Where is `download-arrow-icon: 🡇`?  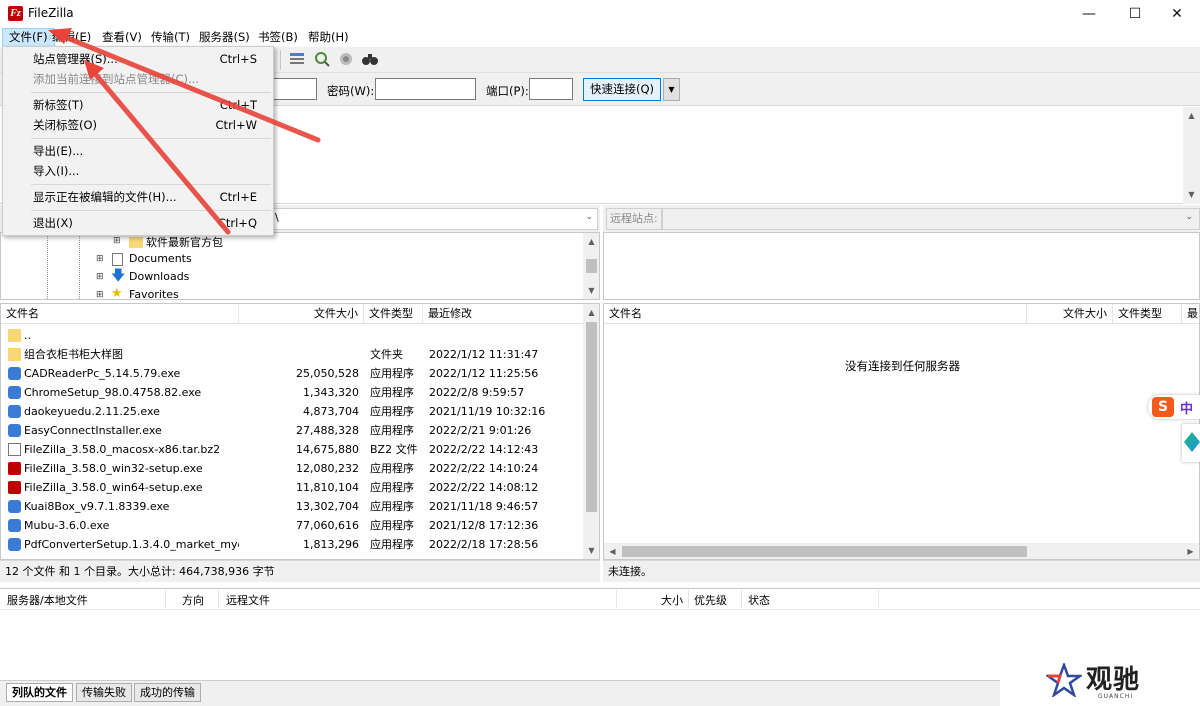
download-arrow-icon: 🡇 is located at coordinates (118, 276).